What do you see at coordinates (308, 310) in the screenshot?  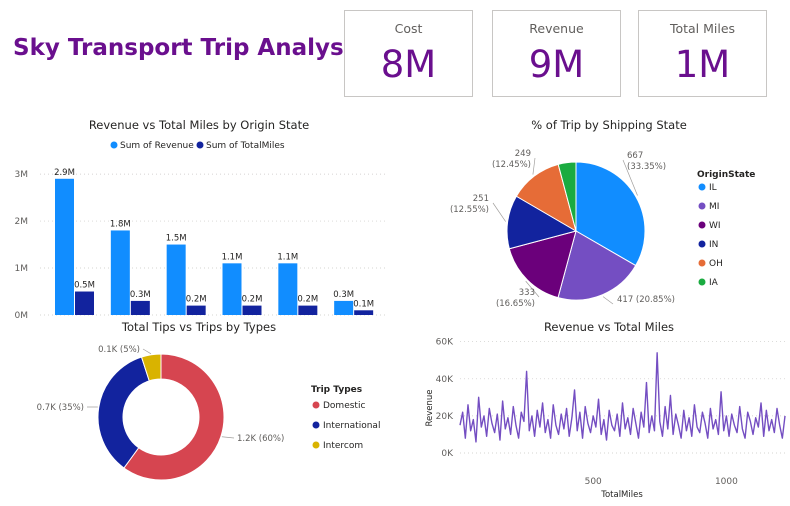 I see `bar-miles-oh` at bounding box center [308, 310].